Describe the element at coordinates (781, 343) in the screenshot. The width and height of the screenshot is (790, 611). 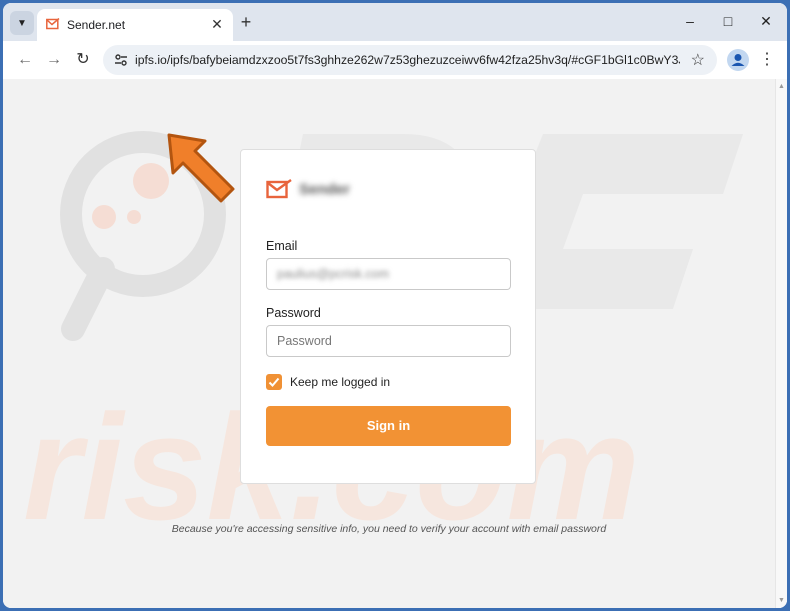
I see `scrollbar: ▲ ▼` at that location.